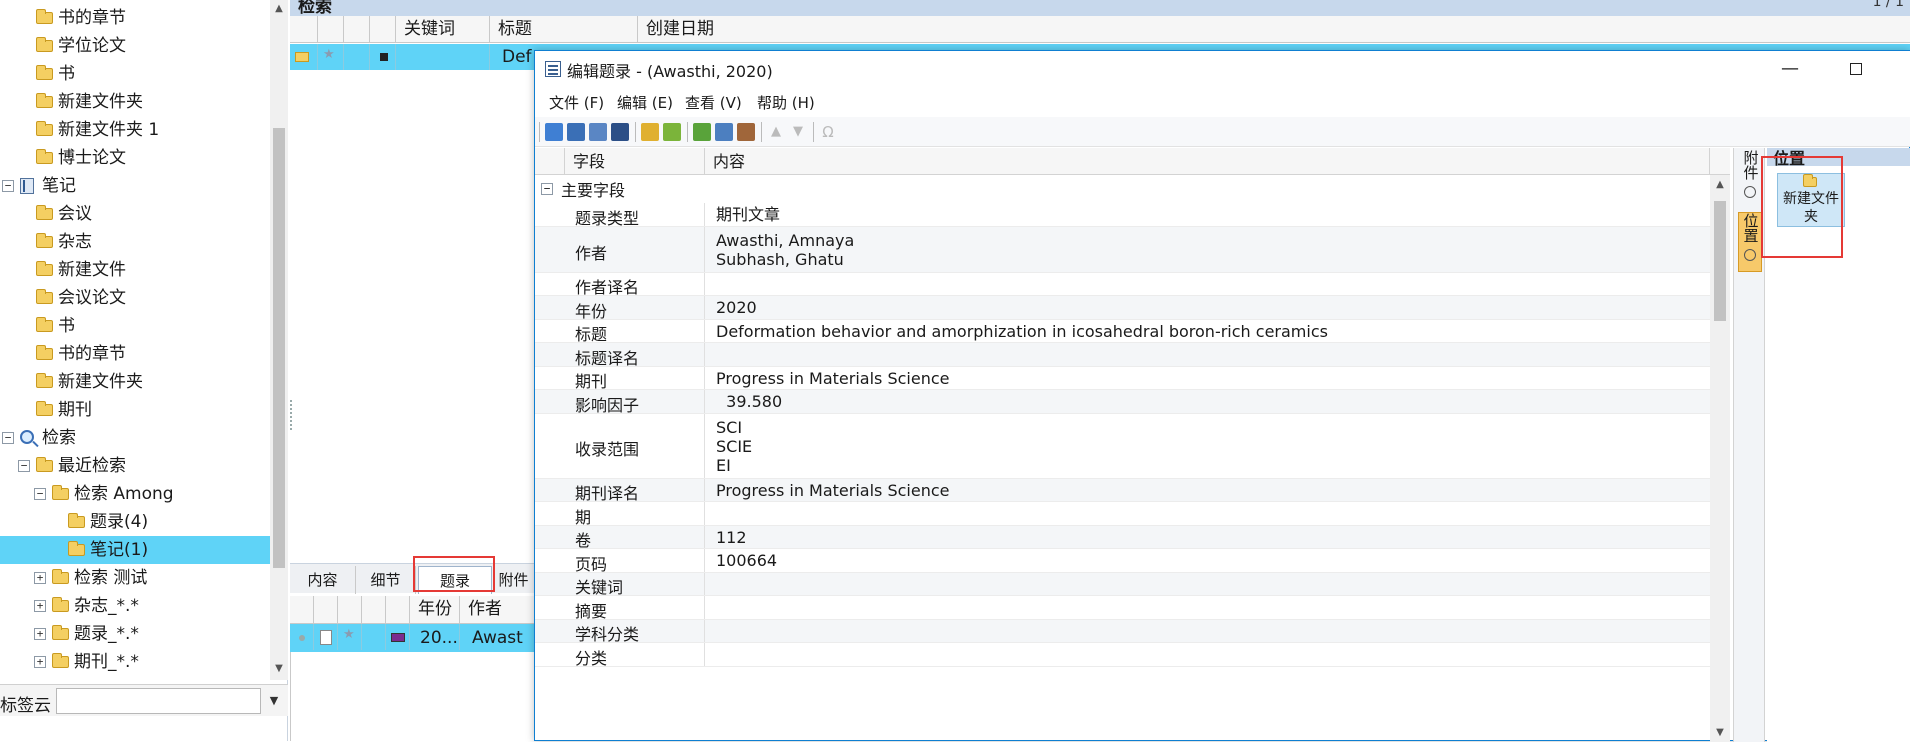  Describe the element at coordinates (274, 701) in the screenshot. I see `chevron-down-icon: ▼` at that location.